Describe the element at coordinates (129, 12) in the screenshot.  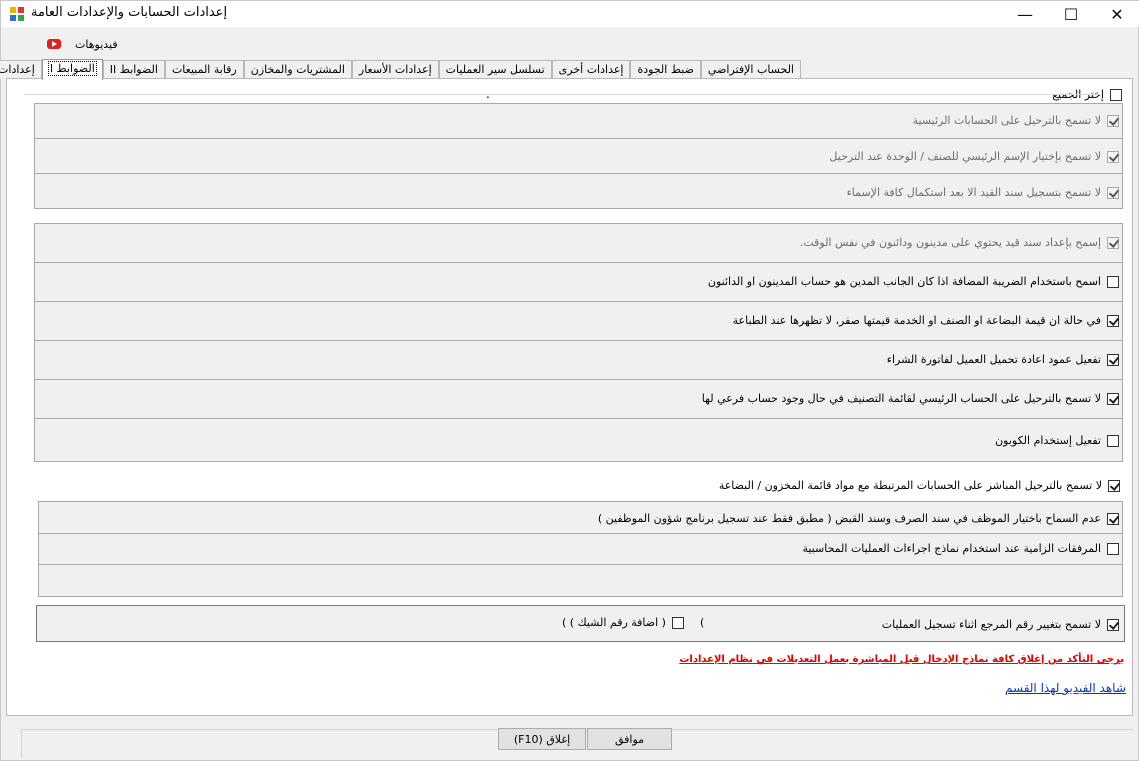
I see `window-title: إعدادات الحسابات والإعدادات العامة` at that location.